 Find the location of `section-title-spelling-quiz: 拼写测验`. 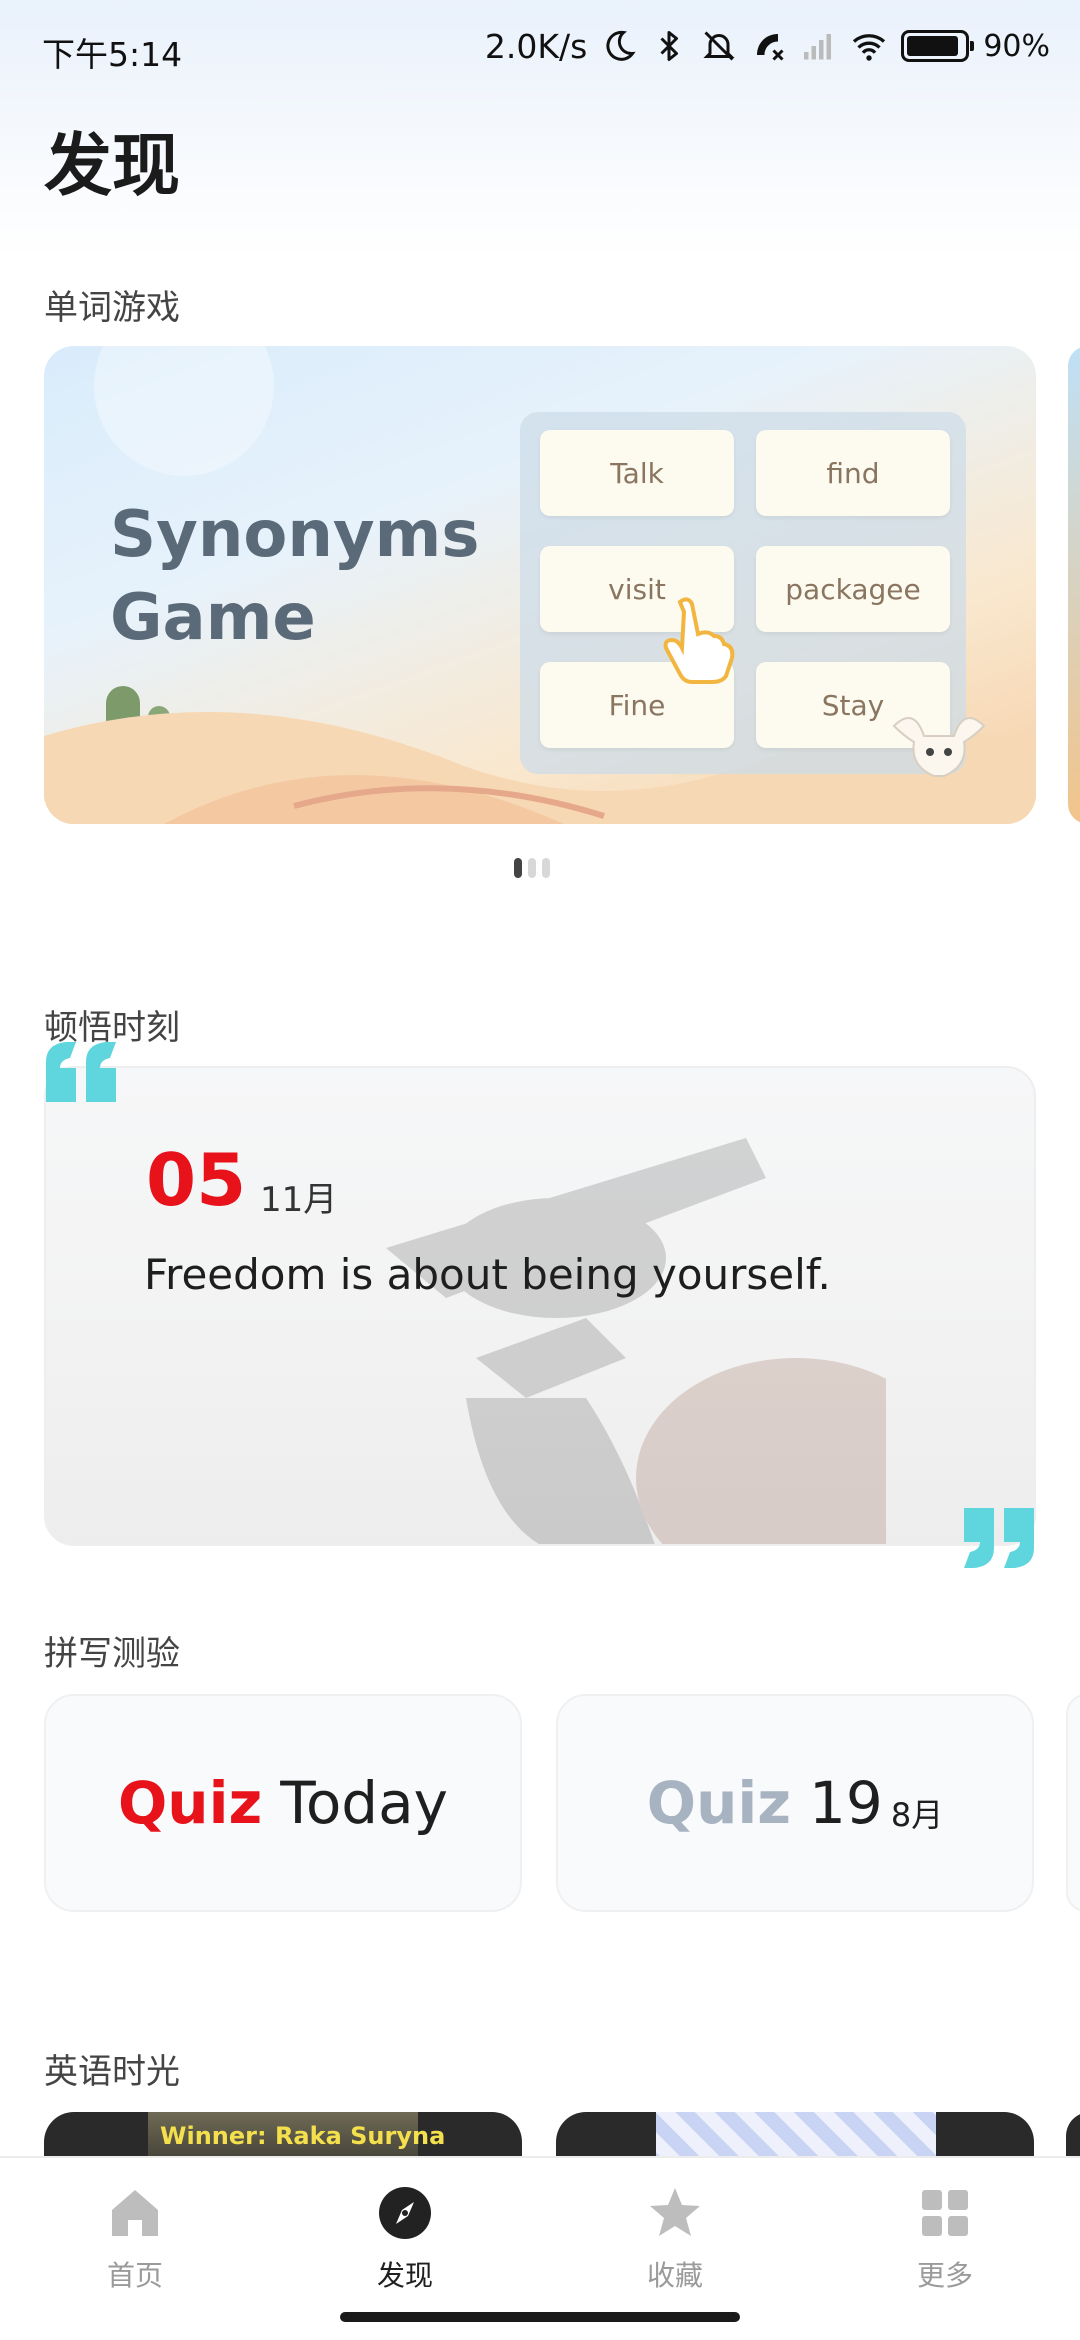

section-title-spelling-quiz: 拼写测验 is located at coordinates (112, 1654).